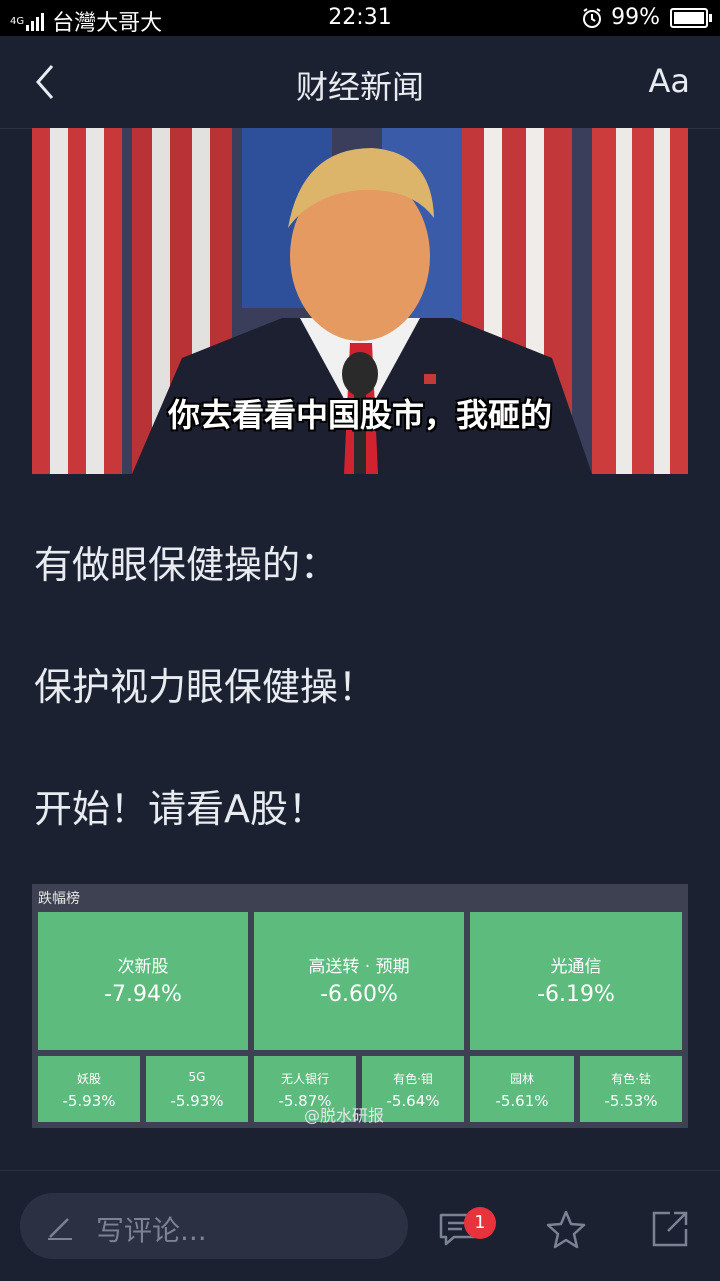 The height and width of the screenshot is (1281, 720). Describe the element at coordinates (413, 1079) in the screenshot. I see `tile-label: 有色·钼` at that location.